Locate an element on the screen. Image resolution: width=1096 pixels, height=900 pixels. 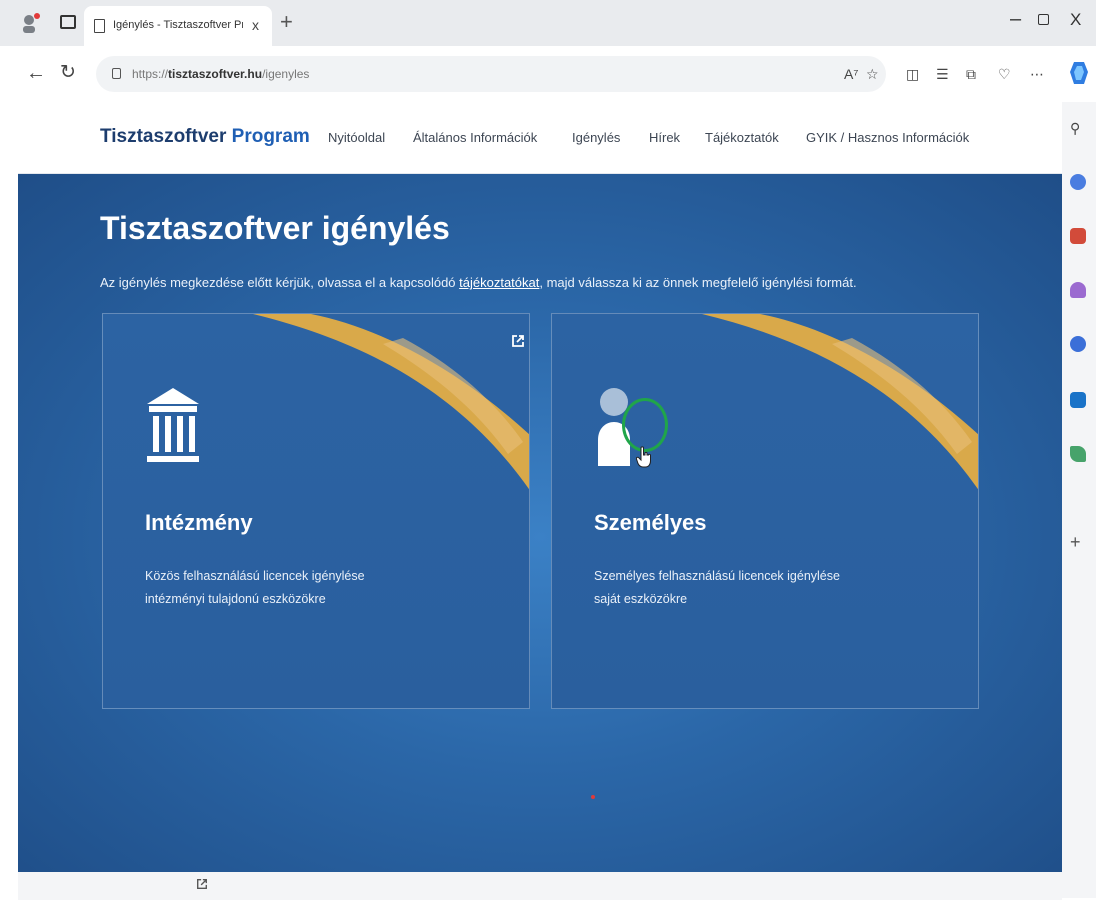
edge-sidebar: ⚲ + is located at coordinates (1079, 500).